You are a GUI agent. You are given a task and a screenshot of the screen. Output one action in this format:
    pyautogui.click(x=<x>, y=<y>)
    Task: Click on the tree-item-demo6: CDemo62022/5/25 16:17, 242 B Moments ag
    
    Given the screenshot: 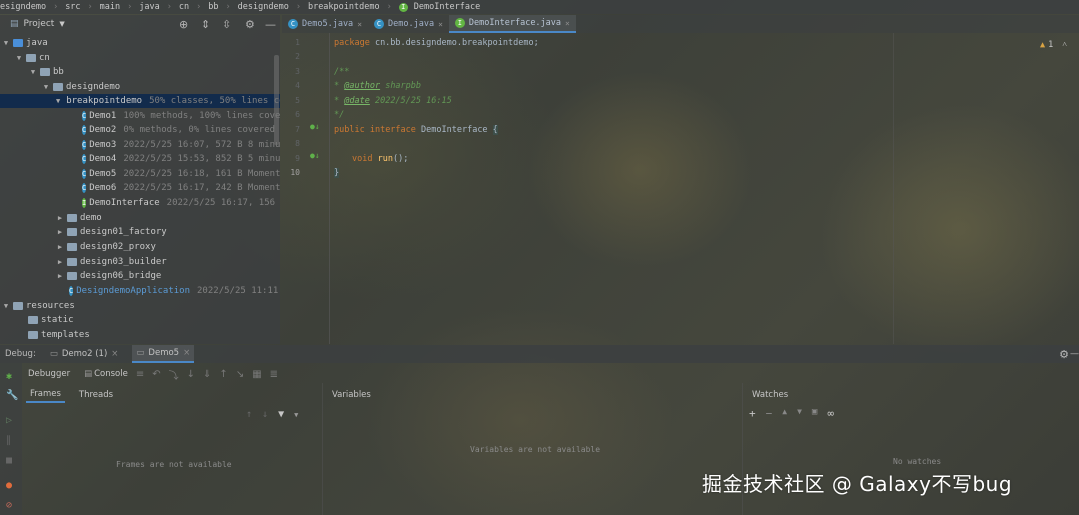 What is the action you would take?
    pyautogui.click(x=140, y=188)
    